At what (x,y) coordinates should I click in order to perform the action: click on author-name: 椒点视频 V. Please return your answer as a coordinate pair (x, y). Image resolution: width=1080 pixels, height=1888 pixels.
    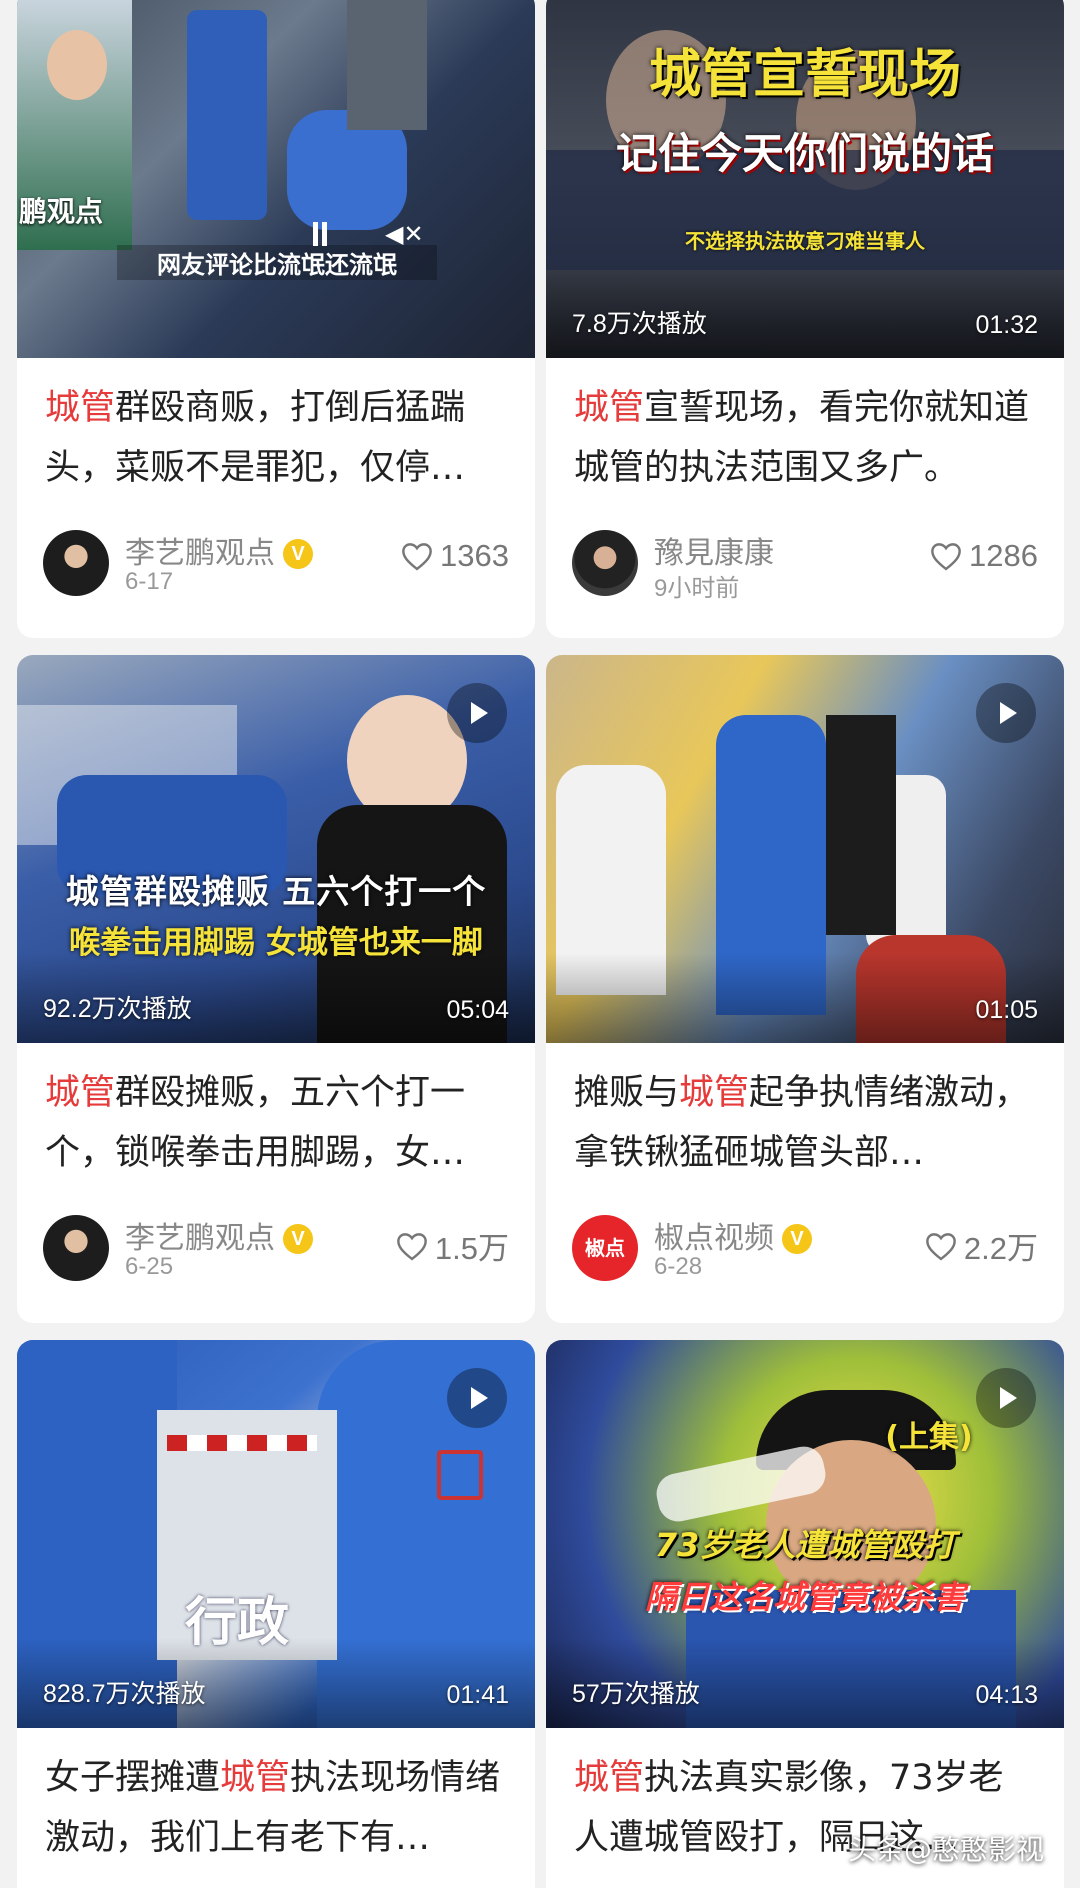
    Looking at the image, I should click on (733, 1235).